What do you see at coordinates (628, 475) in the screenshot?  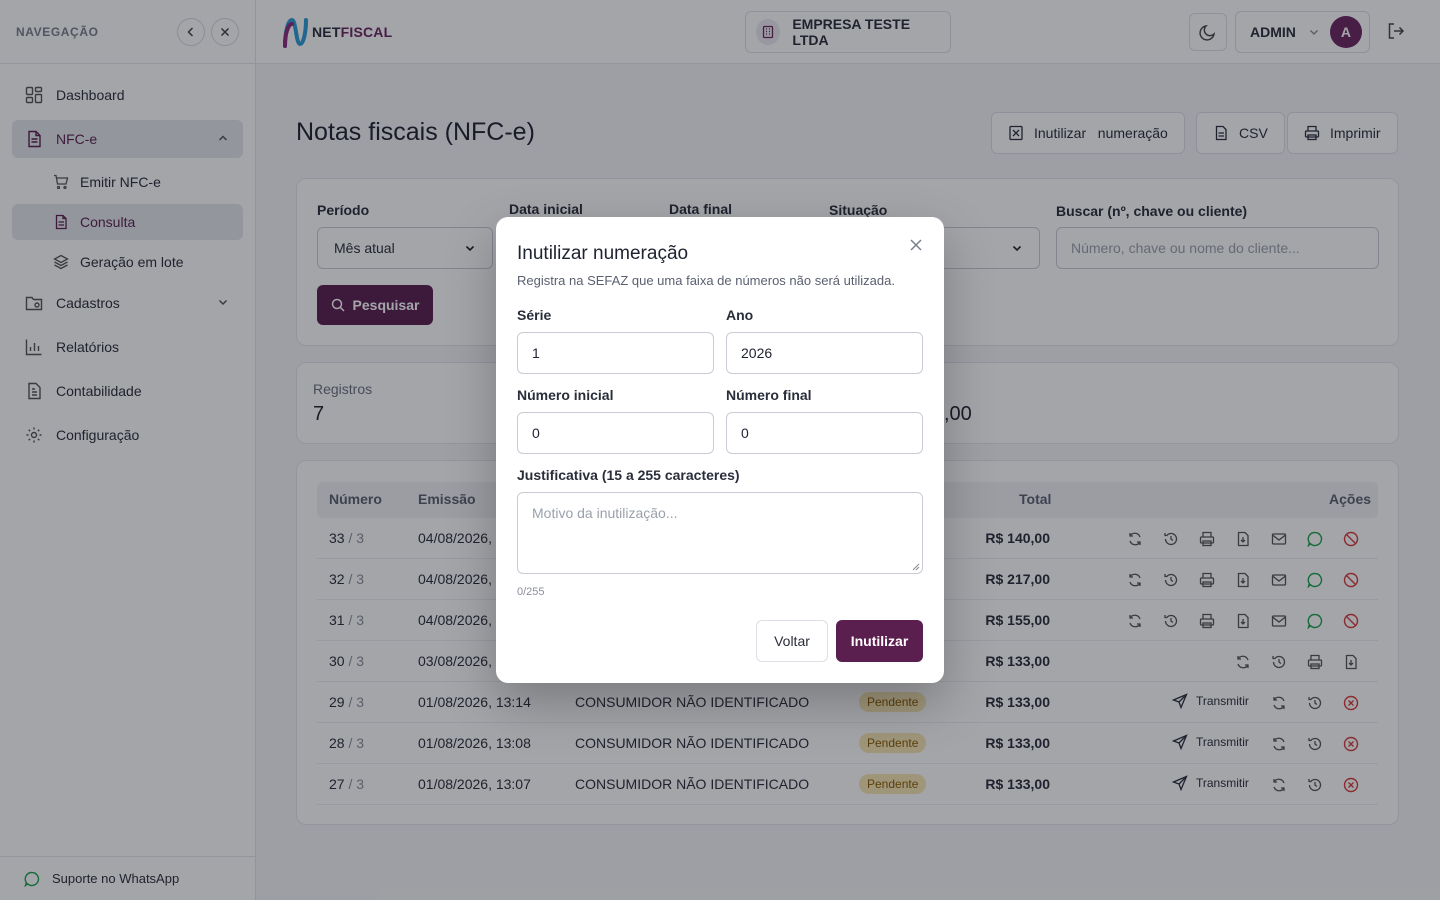 I see `justificativa-label: Justificativa (15 a 255 caracteres)` at bounding box center [628, 475].